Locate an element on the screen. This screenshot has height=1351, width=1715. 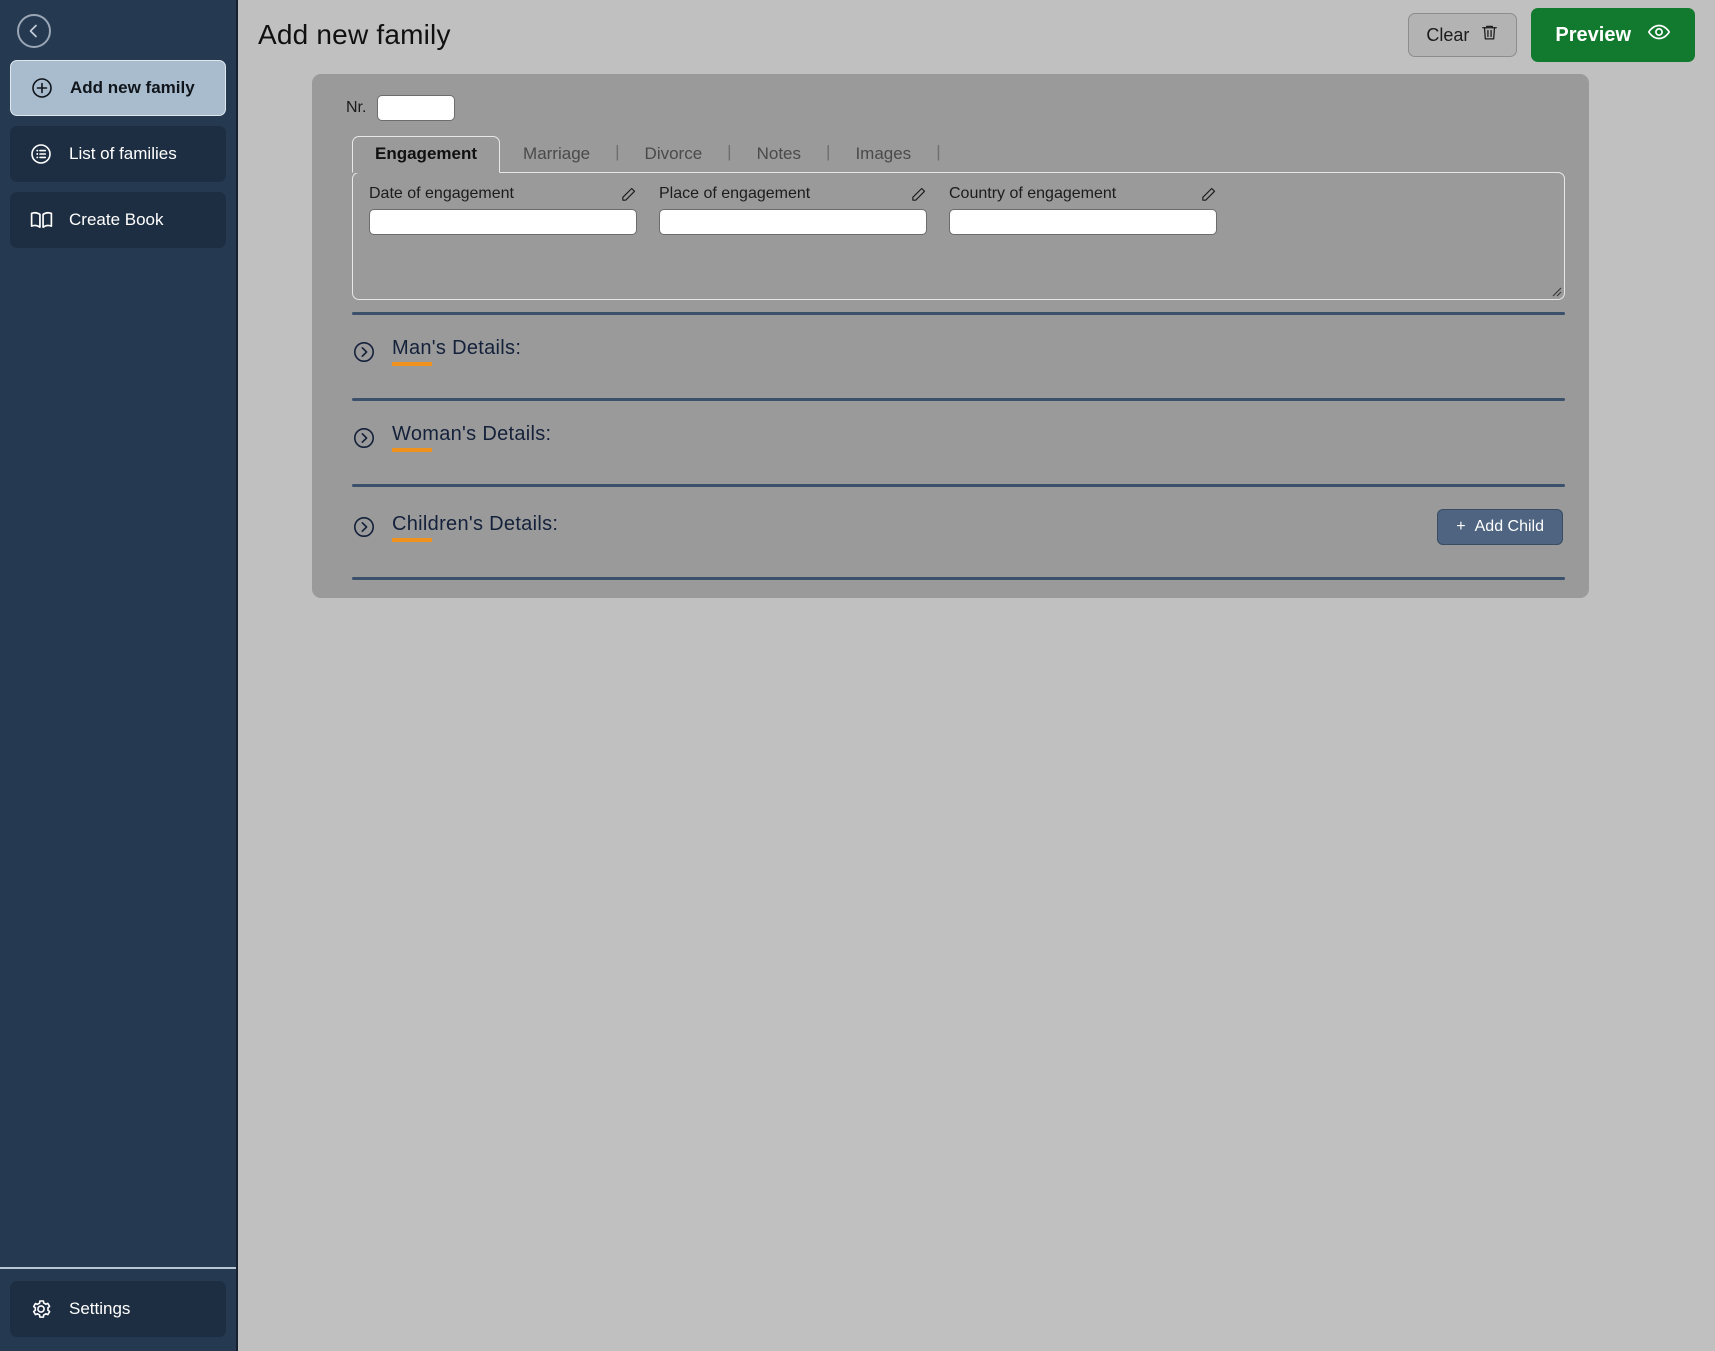
field-country-of-engagement: Country of engagement is located at coordinates (1083, 210).